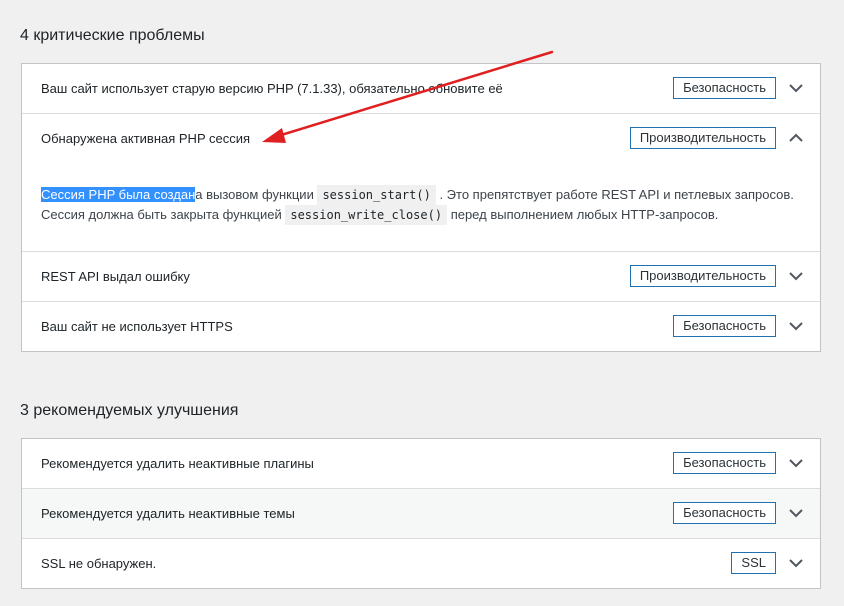  What do you see at coordinates (137, 326) in the screenshot?
I see `issue-title: Ваш сайт не использует HTTPS` at bounding box center [137, 326].